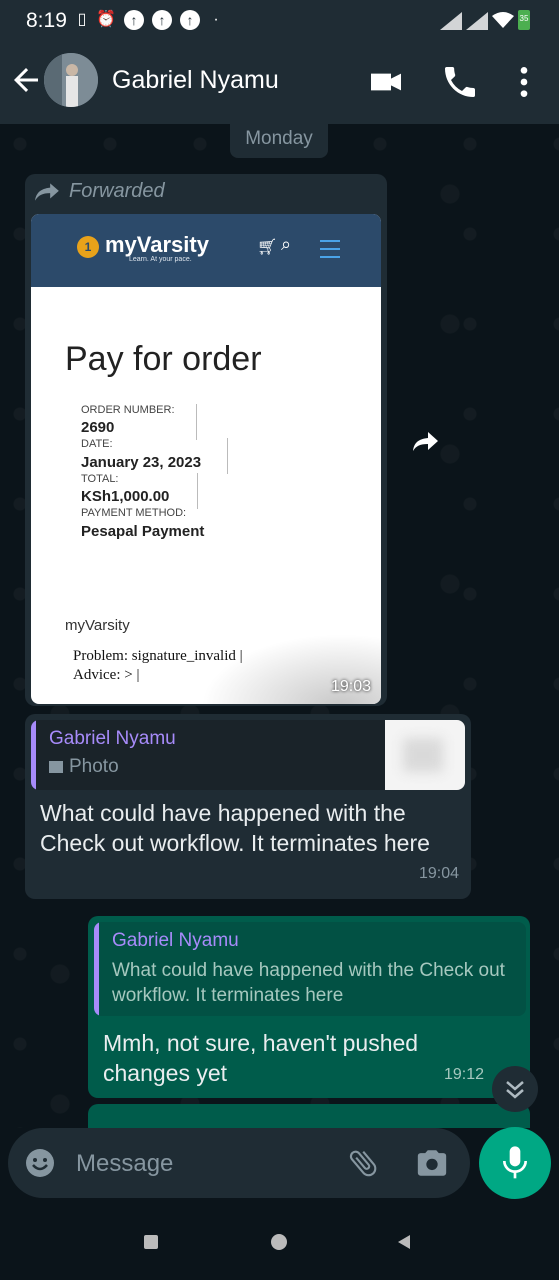  Describe the element at coordinates (363, 1163) in the screenshot. I see `paperclip-icon` at that location.